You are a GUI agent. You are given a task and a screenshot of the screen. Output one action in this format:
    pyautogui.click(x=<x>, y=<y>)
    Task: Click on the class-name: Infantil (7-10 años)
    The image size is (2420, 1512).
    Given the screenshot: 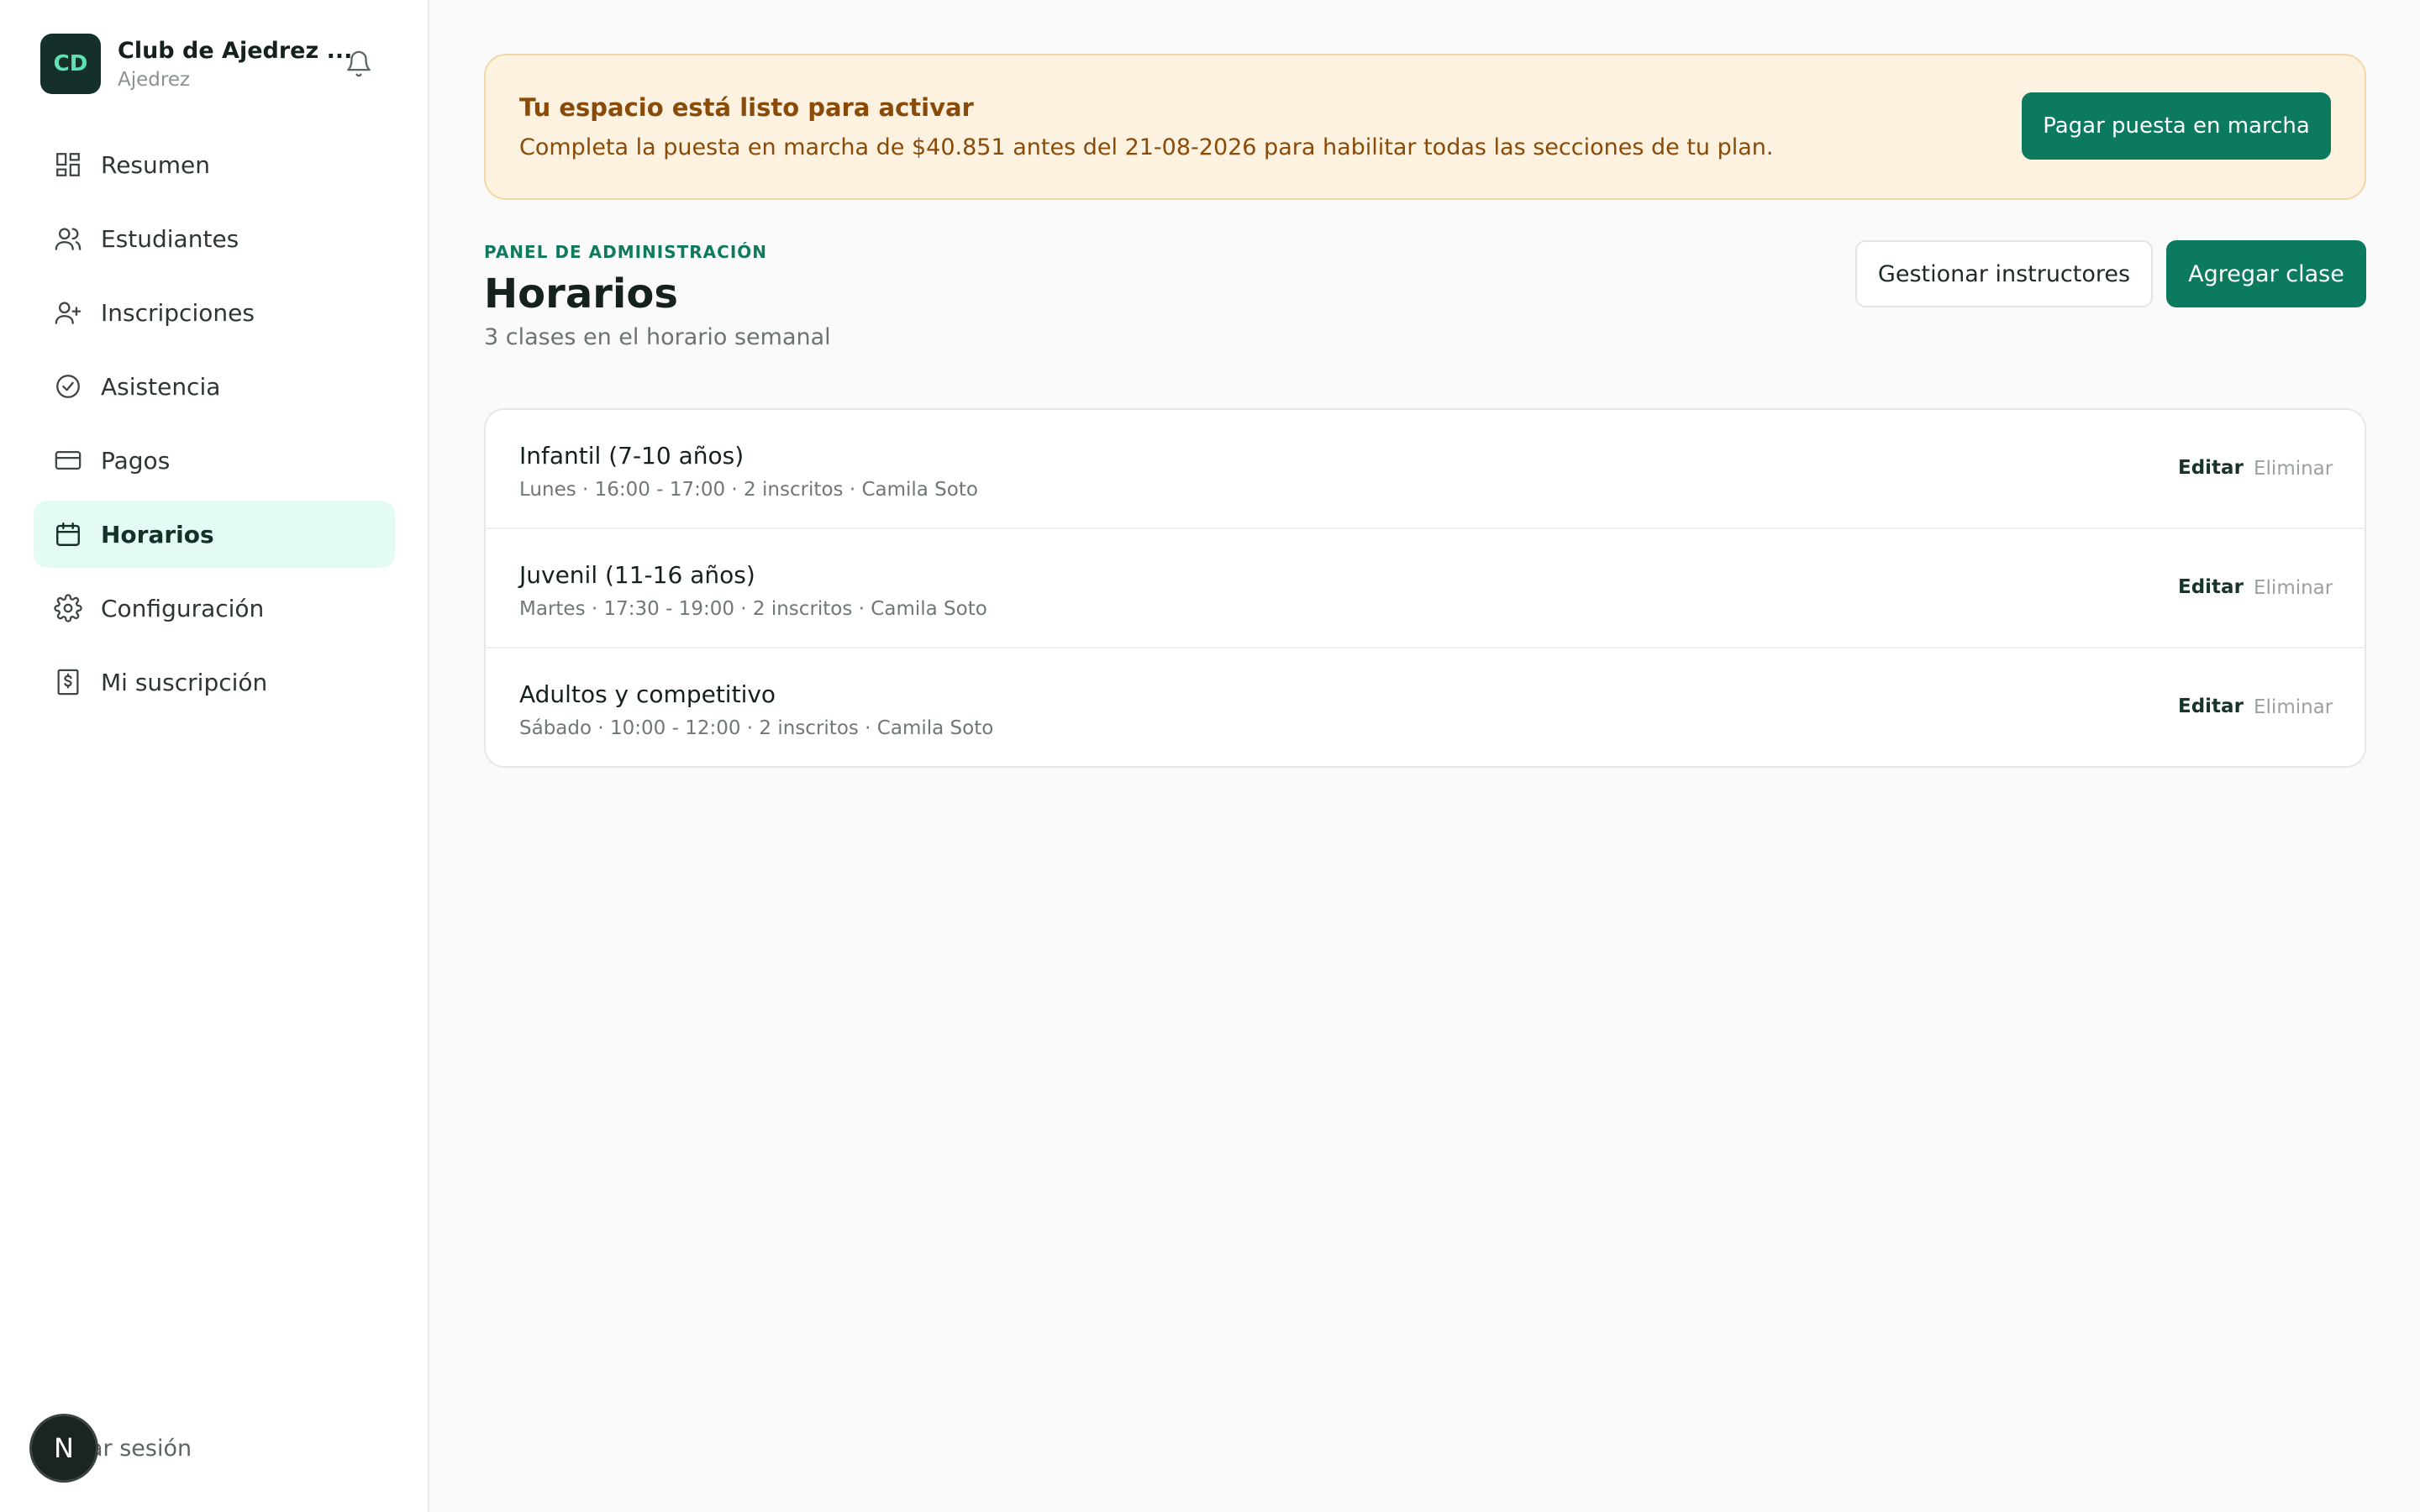 What is the action you would take?
    pyautogui.click(x=631, y=456)
    